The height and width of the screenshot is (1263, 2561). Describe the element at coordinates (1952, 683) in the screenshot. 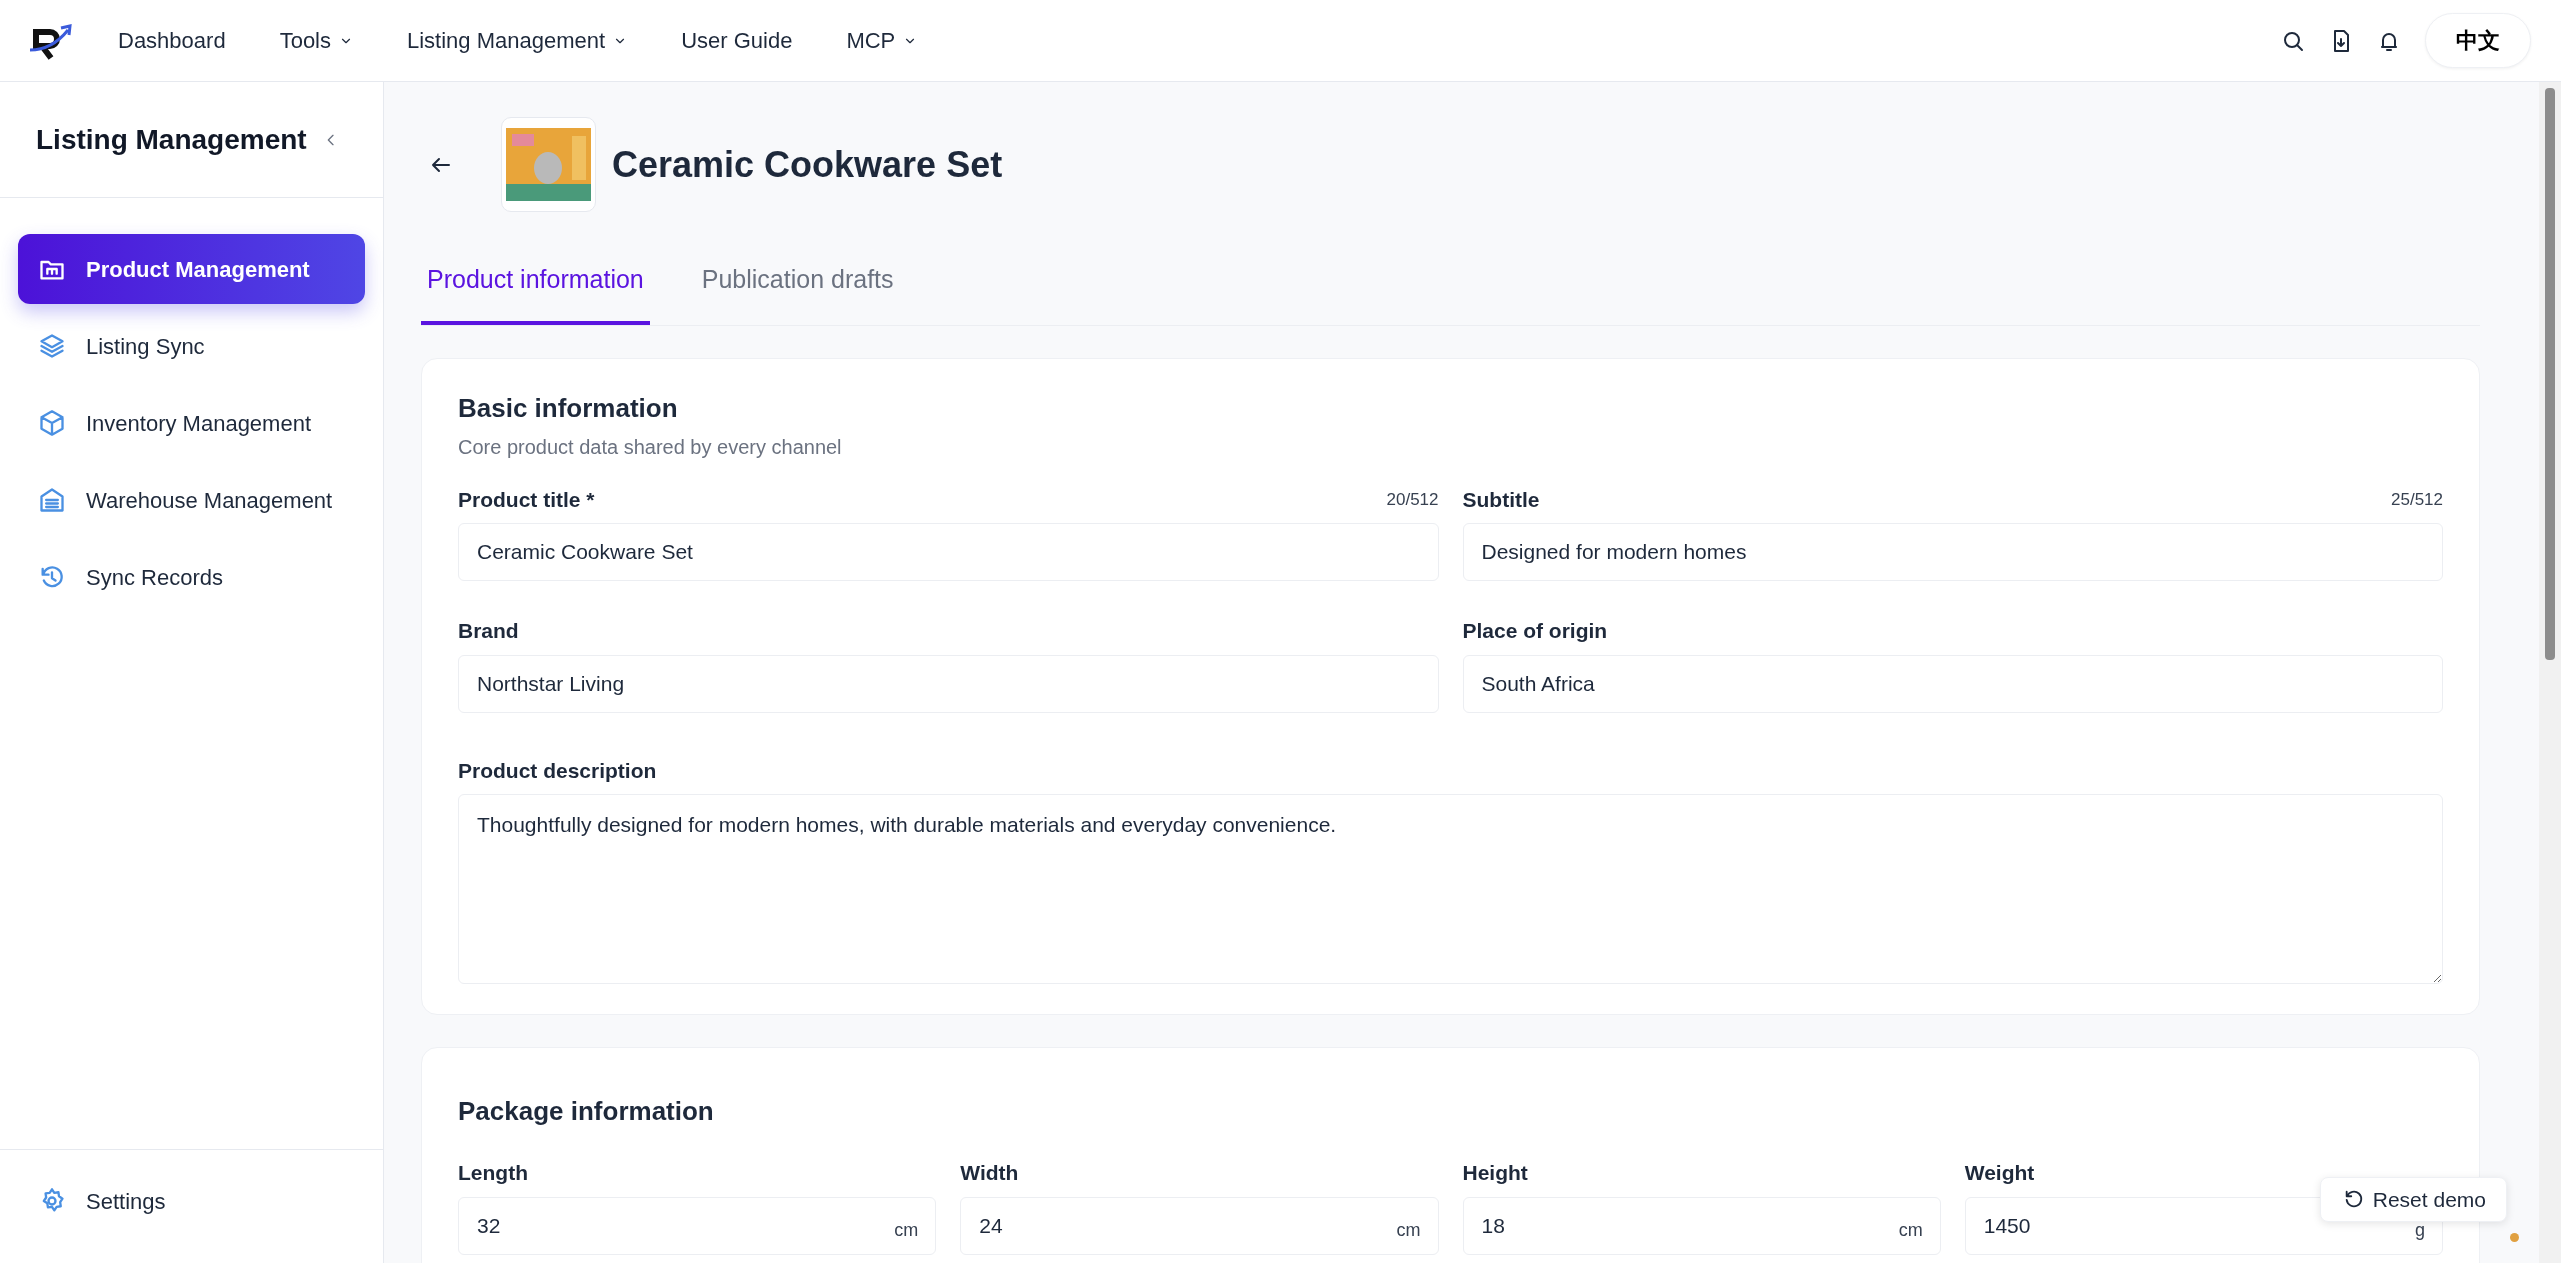

I see `input-field: South Africa` at that location.